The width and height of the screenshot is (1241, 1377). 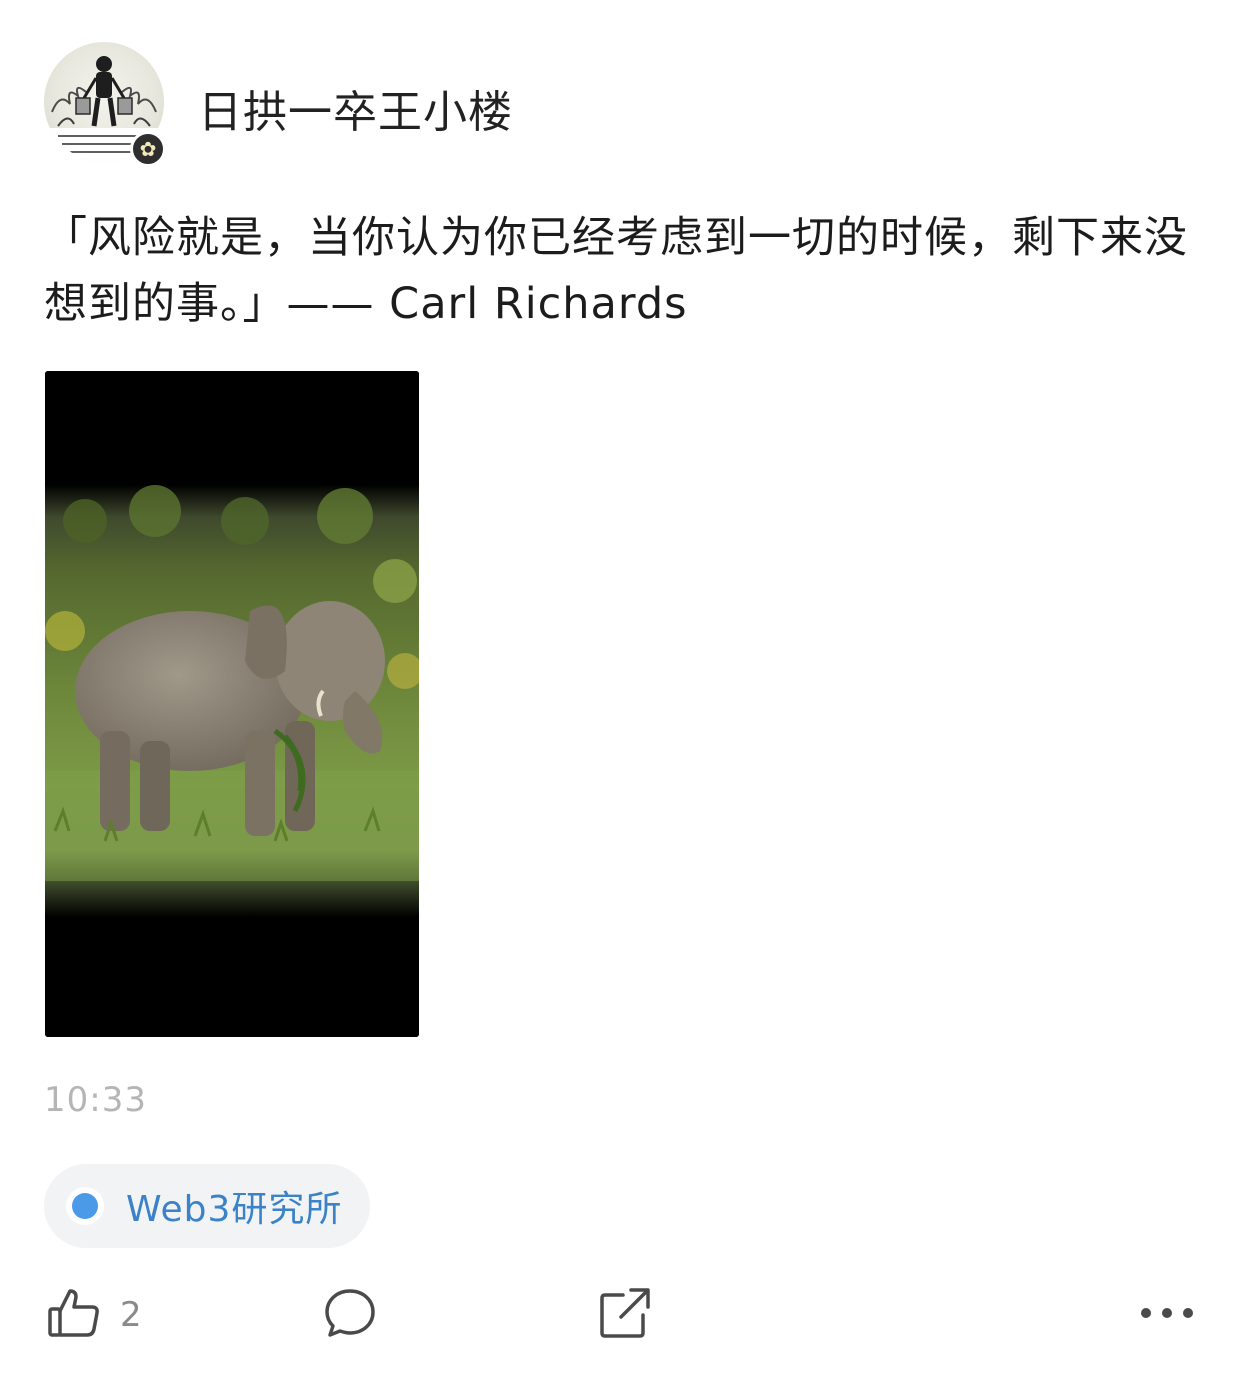 I want to click on thumbs-up-icon, so click(x=74, y=1315).